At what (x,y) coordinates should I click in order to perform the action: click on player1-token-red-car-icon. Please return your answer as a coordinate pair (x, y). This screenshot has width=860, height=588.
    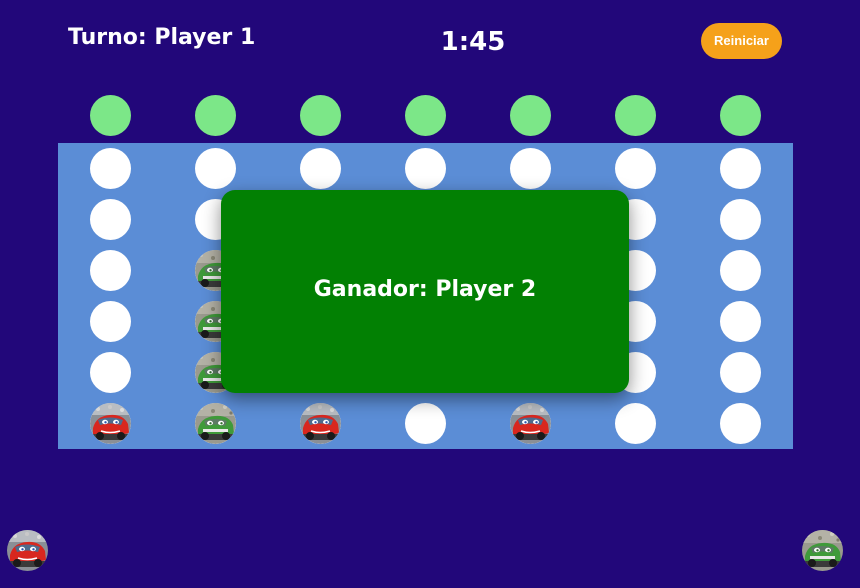
    Looking at the image, I should click on (27, 550).